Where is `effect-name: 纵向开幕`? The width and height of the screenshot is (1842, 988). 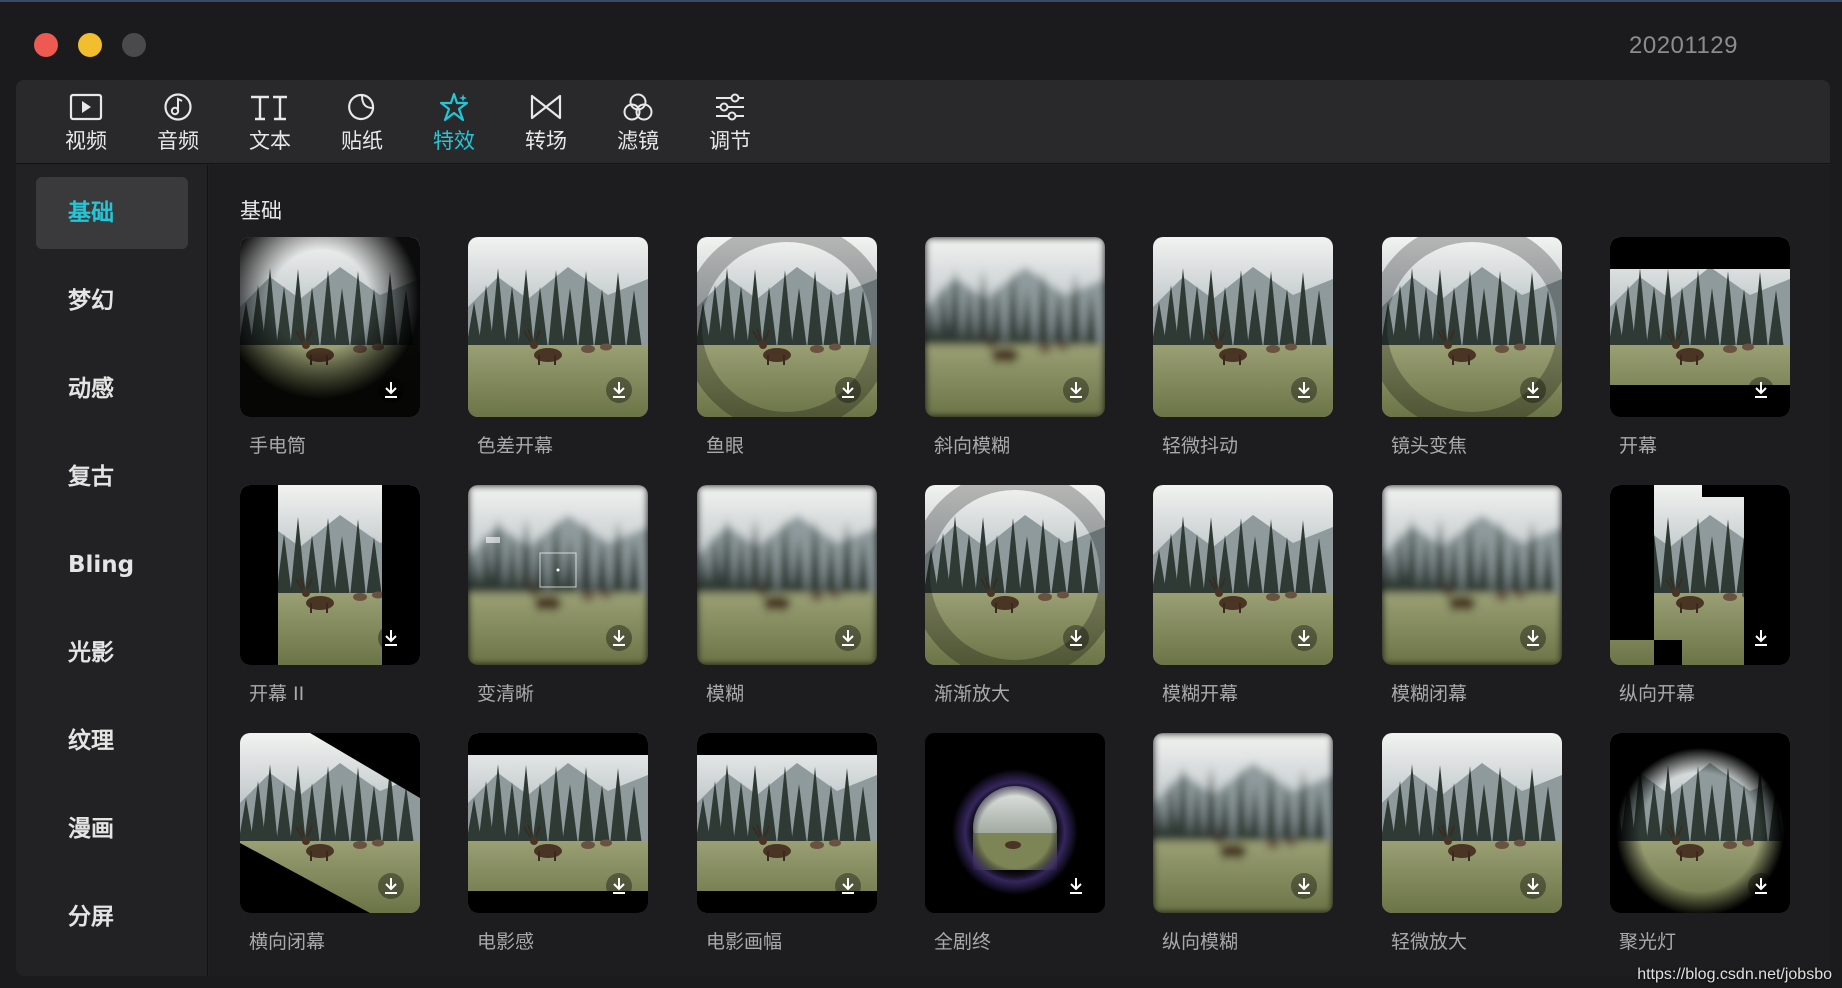
effect-name: 纵向开幕 is located at coordinates (1657, 694).